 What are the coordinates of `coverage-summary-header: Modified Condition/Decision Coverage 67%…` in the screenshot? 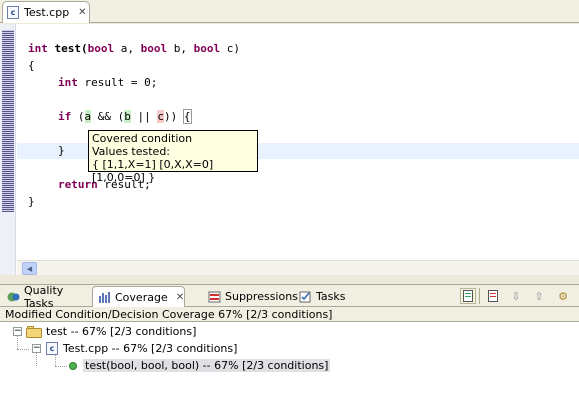 It's located at (289, 314).